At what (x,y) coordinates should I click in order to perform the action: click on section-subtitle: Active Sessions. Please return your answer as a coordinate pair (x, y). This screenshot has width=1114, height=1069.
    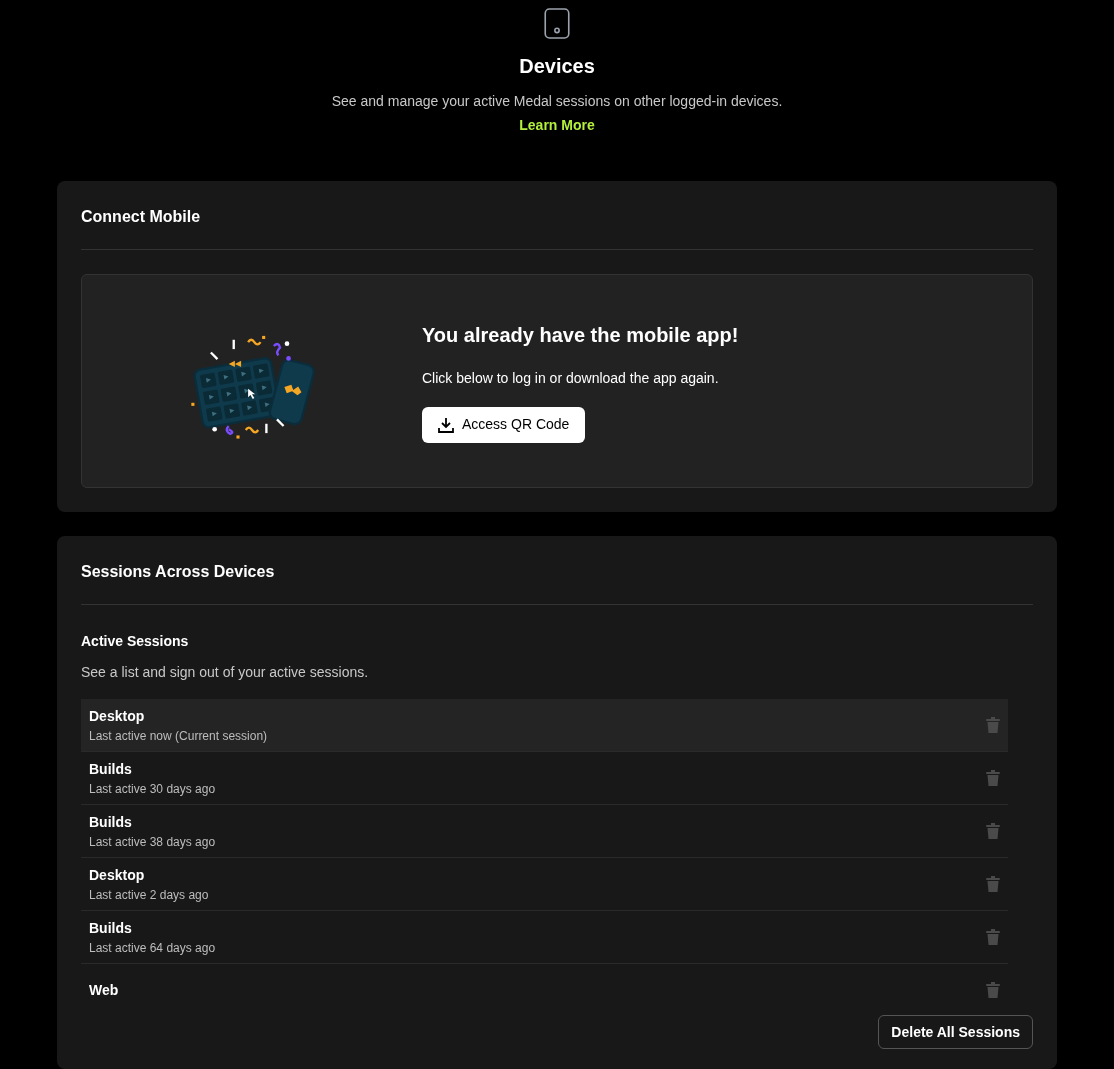
    Looking at the image, I should click on (135, 641).